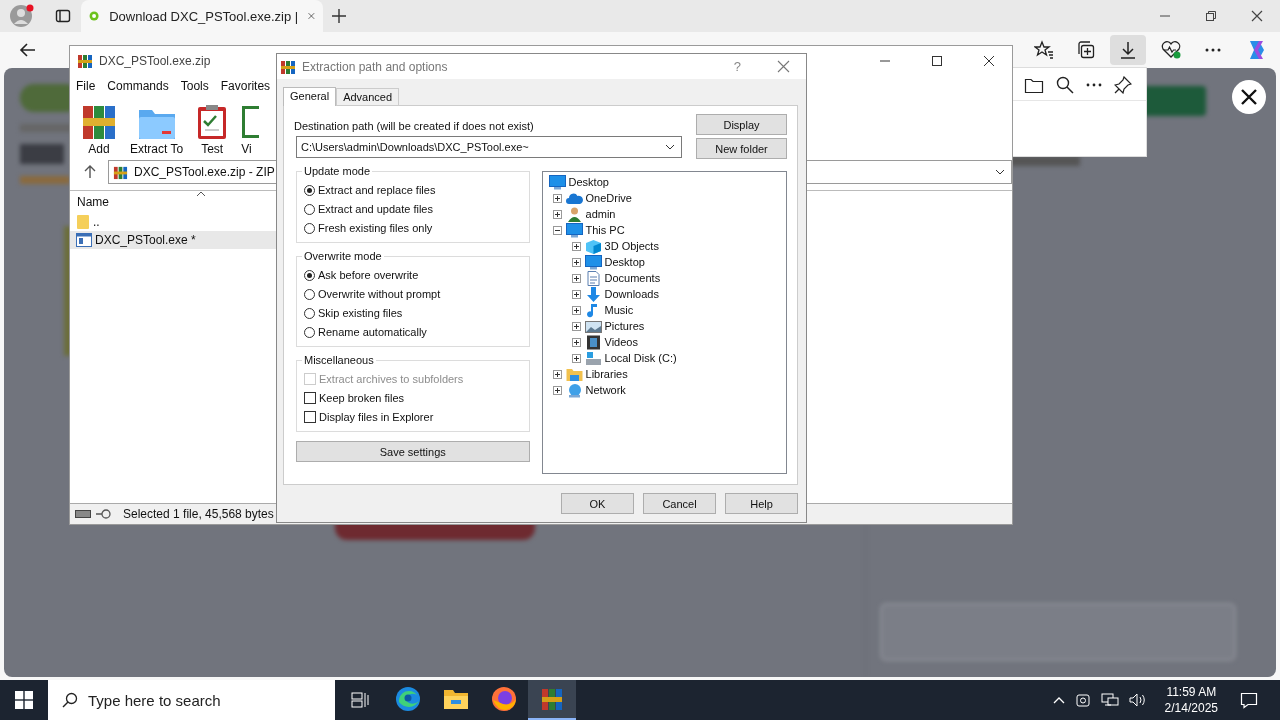 This screenshot has width=1280, height=720. What do you see at coordinates (202, 16) in the screenshot?
I see `browser-tab: Download DXC_PSTool.exe.zip |` at bounding box center [202, 16].